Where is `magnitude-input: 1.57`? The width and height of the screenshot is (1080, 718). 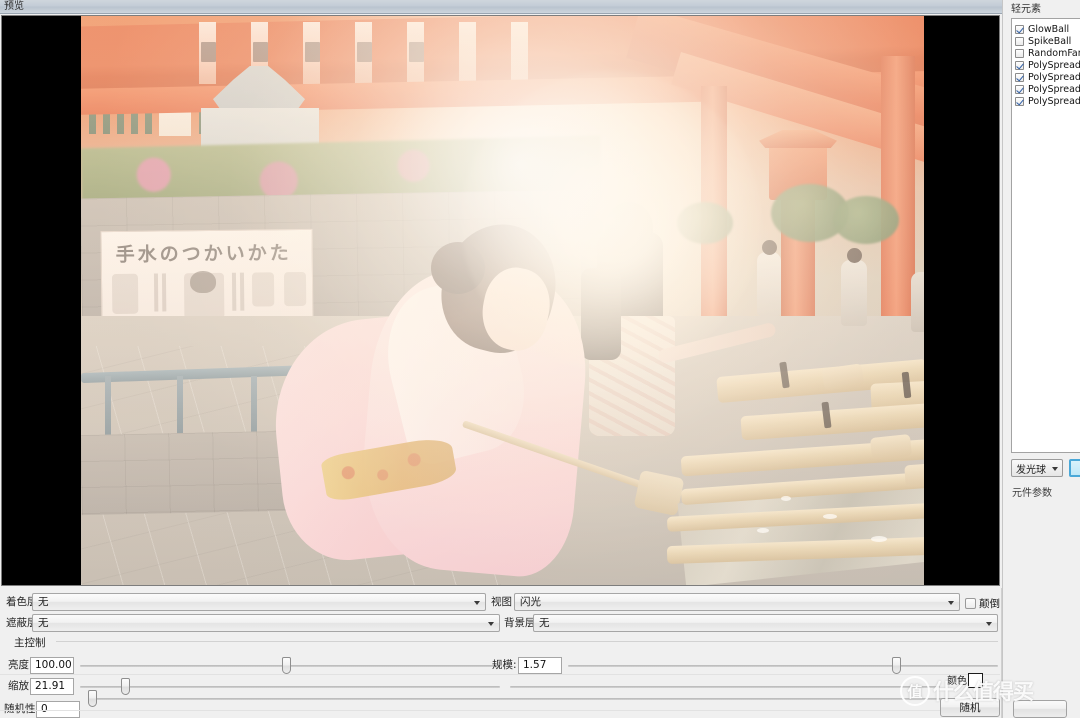 magnitude-input: 1.57 is located at coordinates (540, 665).